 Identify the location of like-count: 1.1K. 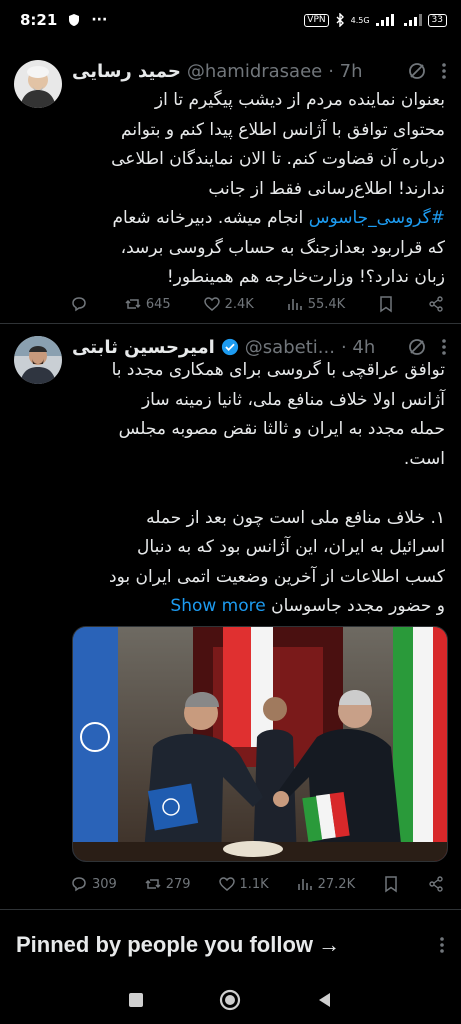
(254, 884).